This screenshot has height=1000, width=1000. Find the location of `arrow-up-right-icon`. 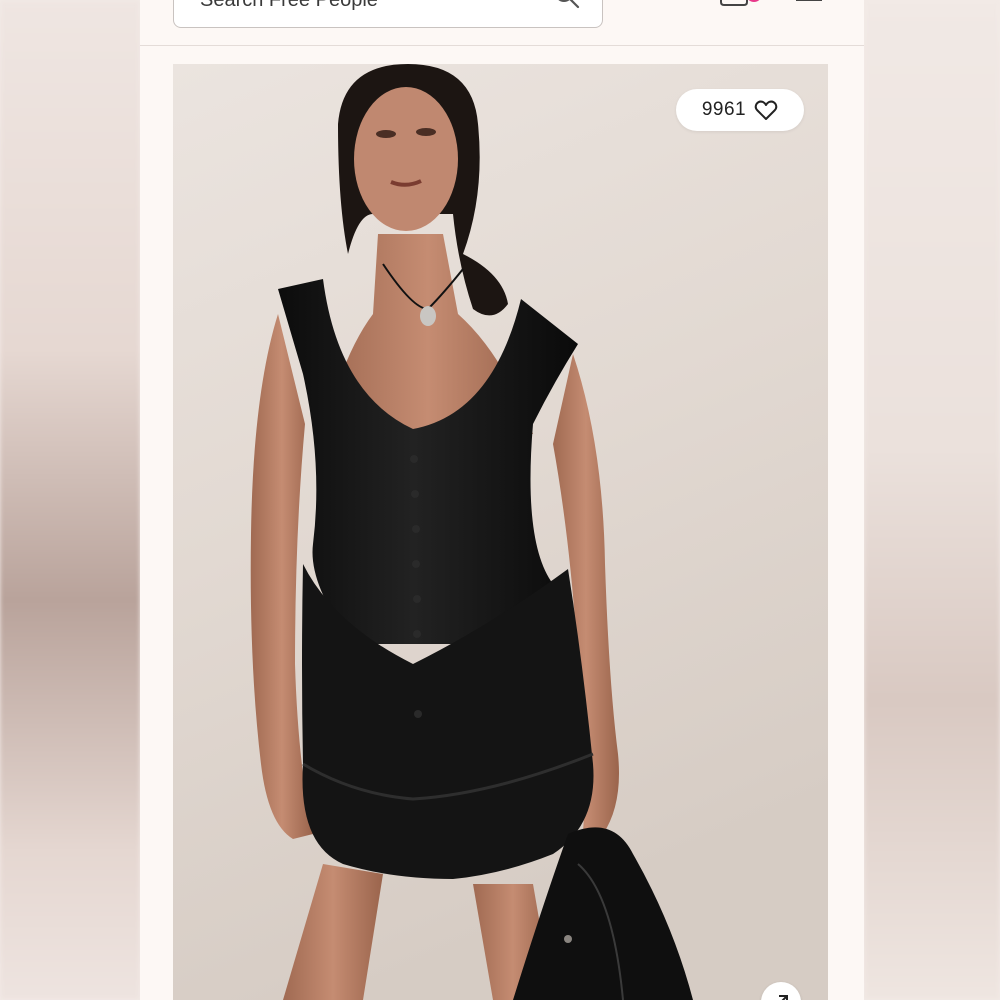

arrow-up-right-icon is located at coordinates (783, 997).